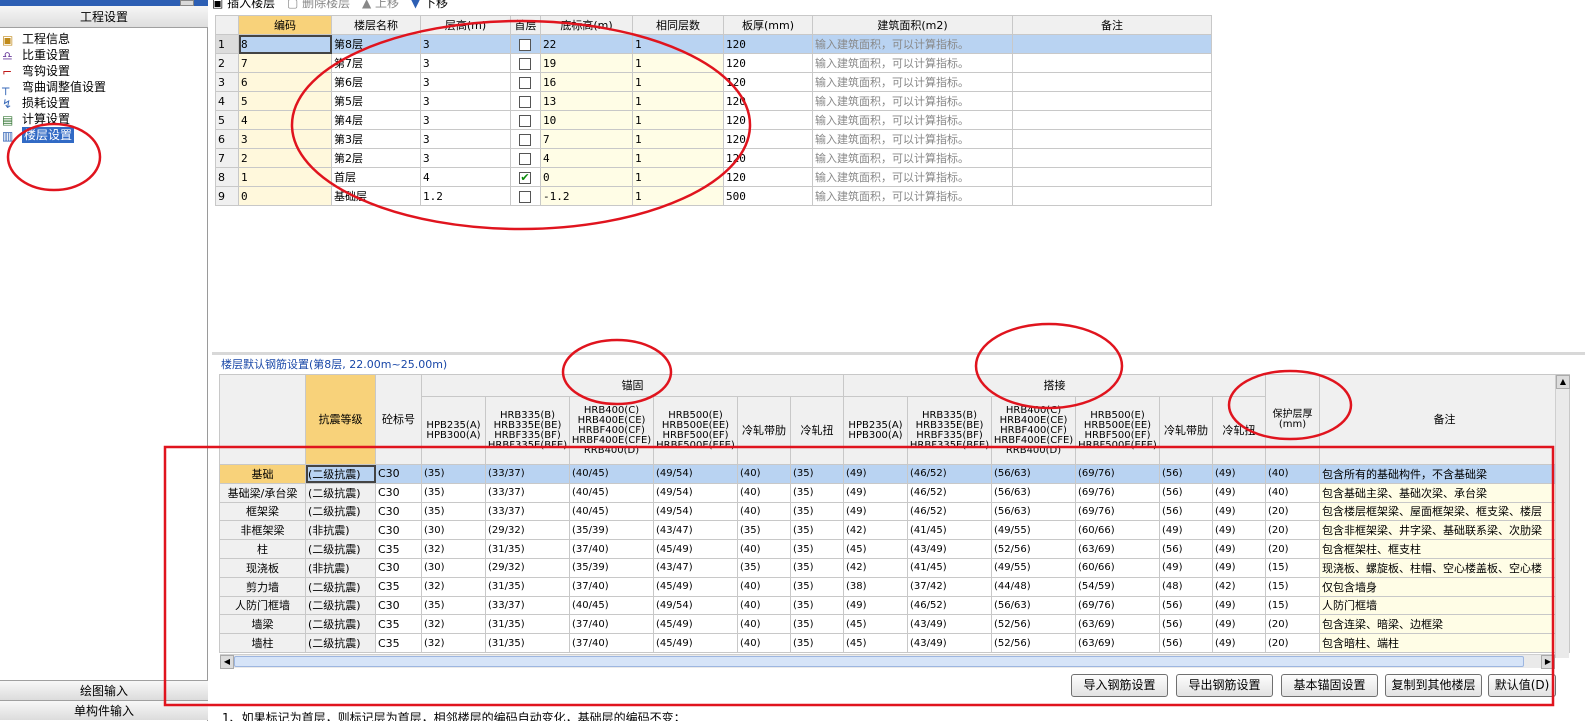 The image size is (1585, 721). I want to click on floor-name-cell: 基础层, so click(376, 196).